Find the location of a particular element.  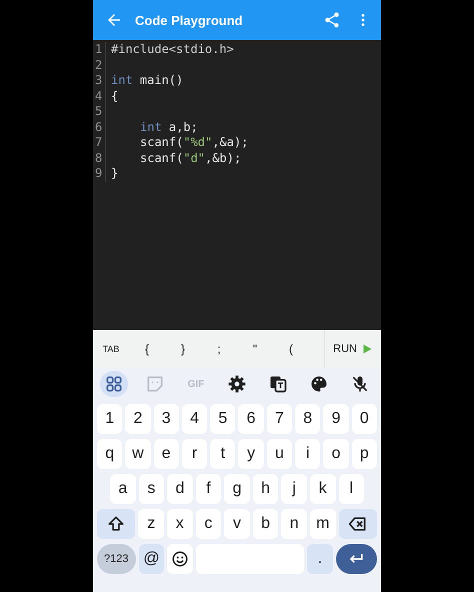

line-number: 8 is located at coordinates (99, 158).